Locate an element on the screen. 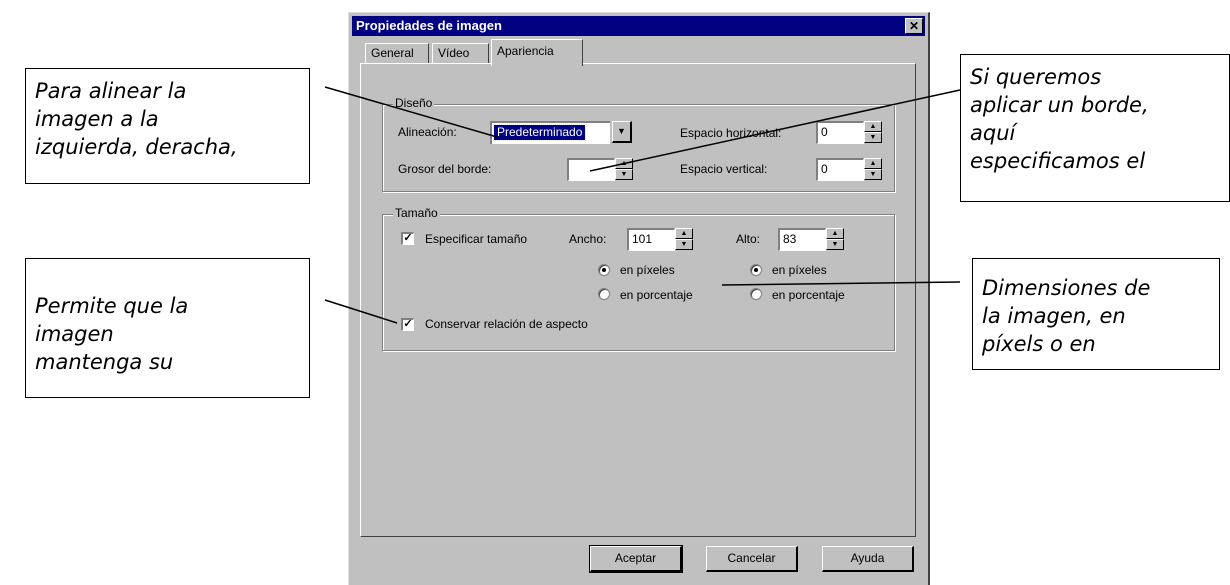  tab-apariencia: Apariencia is located at coordinates (537, 52).